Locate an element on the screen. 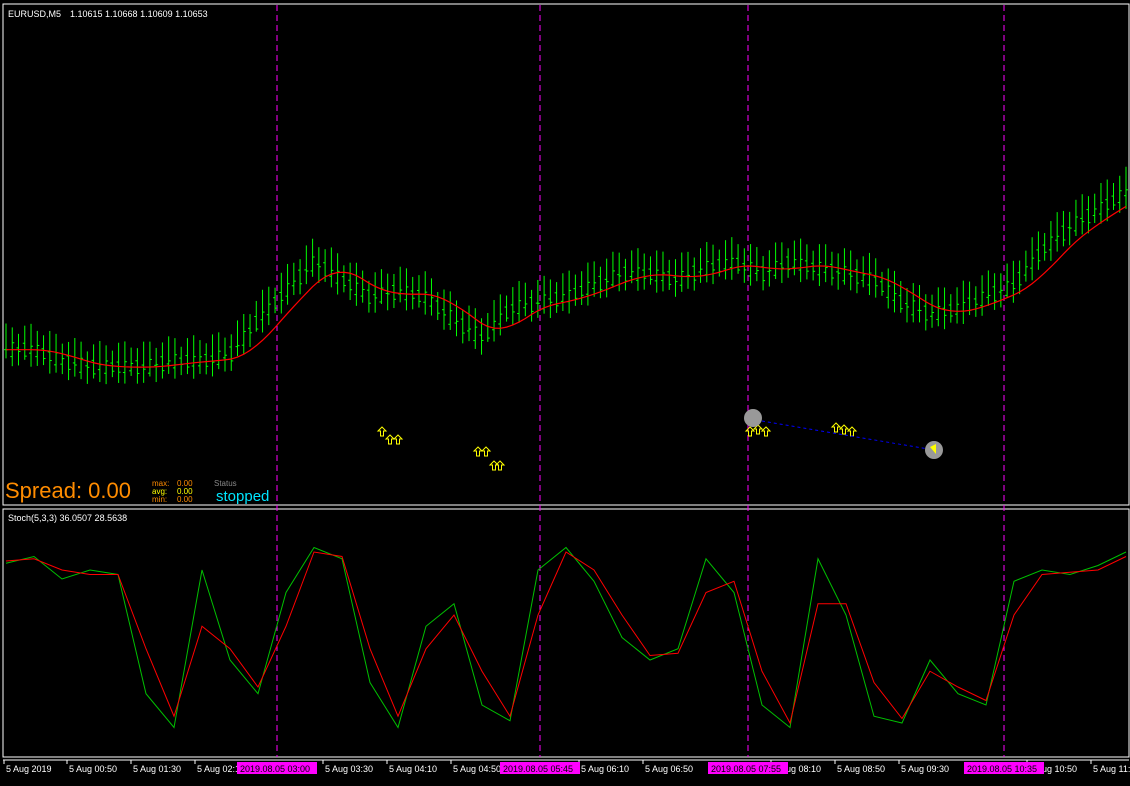  time-axis-tick: 5 Aug 04:50 is located at coordinates (475, 767).